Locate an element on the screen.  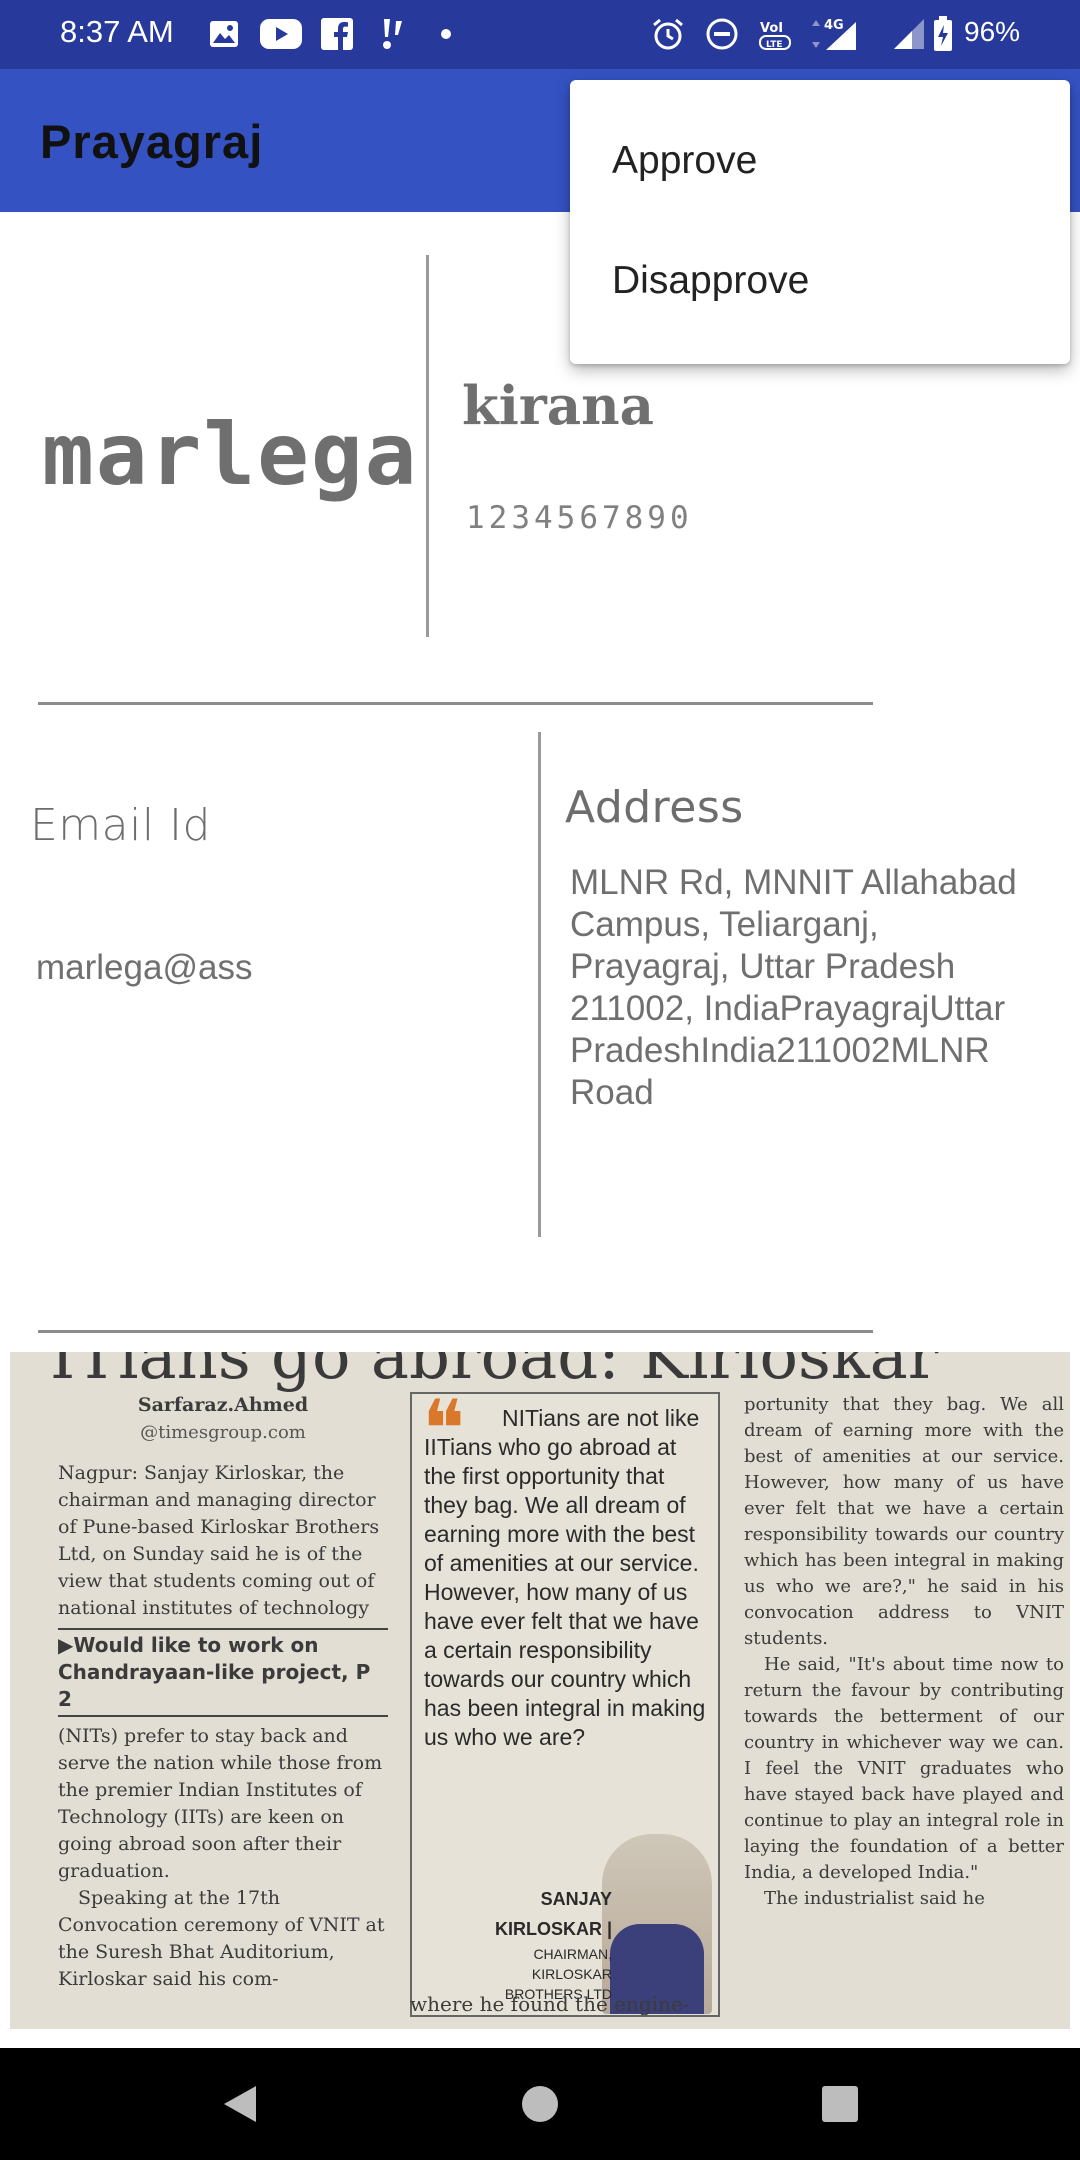
clipping-paragraph: The industrialist said he is located at coordinates (874, 1898).